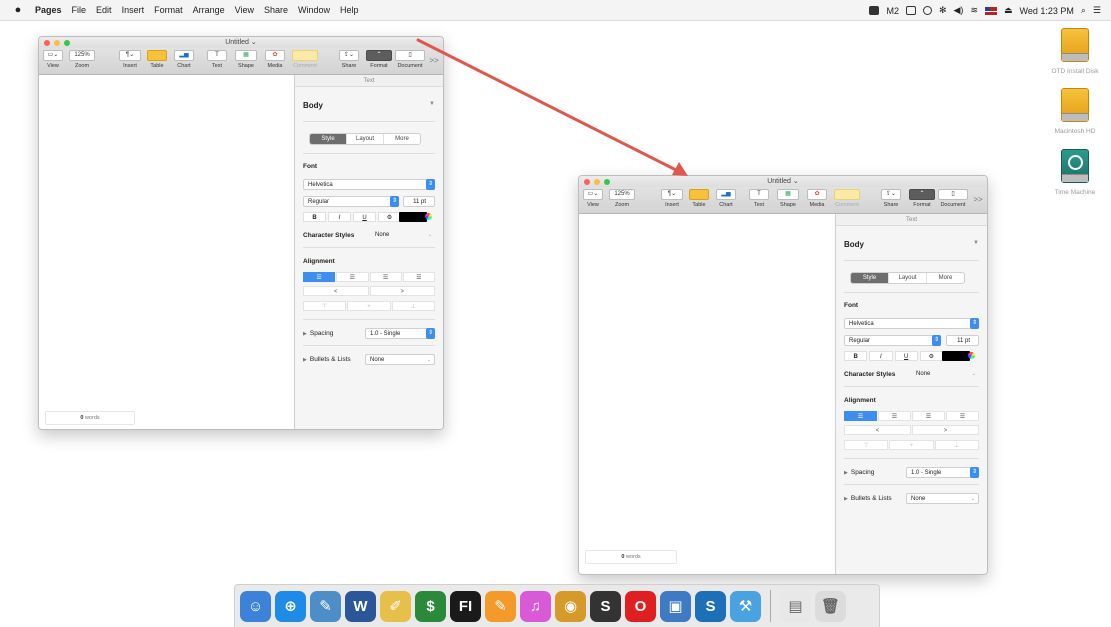 This screenshot has width=1111, height=627. I want to click on menu-share: Share, so click(276, 10).